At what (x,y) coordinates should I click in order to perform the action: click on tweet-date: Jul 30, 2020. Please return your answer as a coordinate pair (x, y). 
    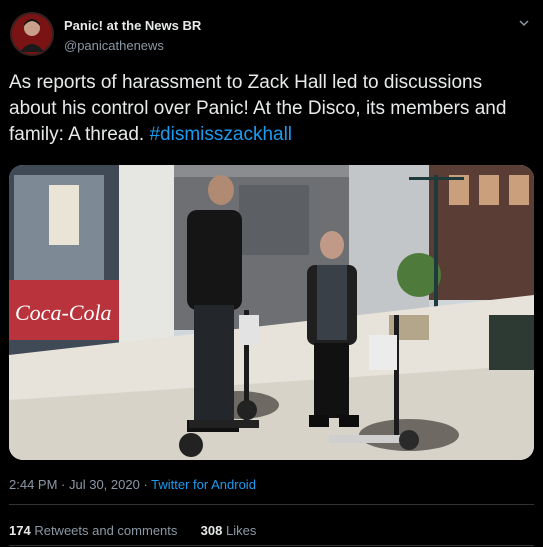
    Looking at the image, I should click on (104, 484).